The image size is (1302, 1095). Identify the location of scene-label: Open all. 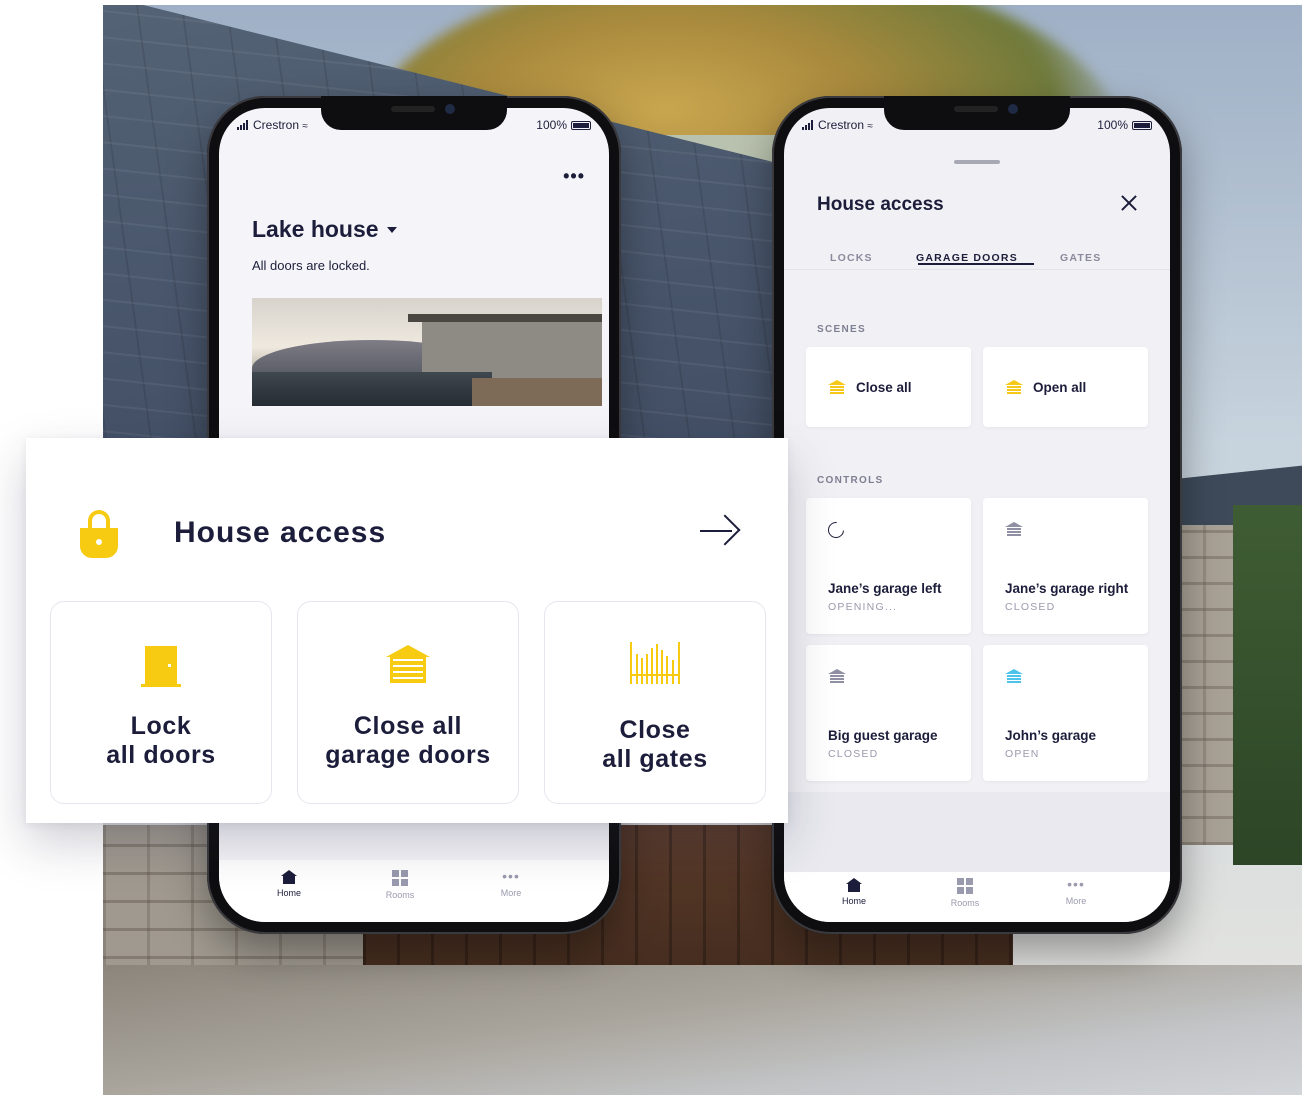
(1060, 387).